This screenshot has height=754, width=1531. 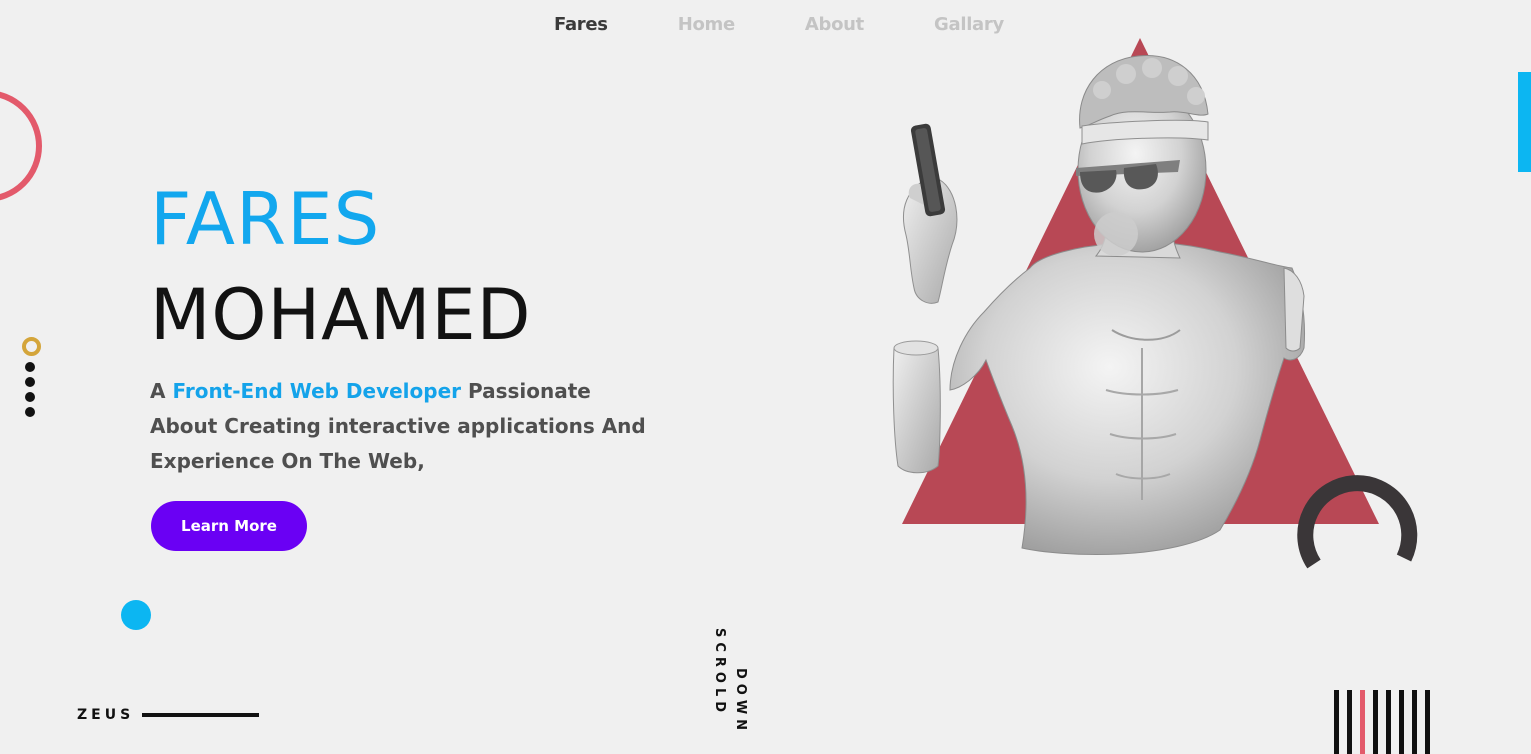 I want to click on hero-last-name: MOHAMED, so click(x=341, y=315).